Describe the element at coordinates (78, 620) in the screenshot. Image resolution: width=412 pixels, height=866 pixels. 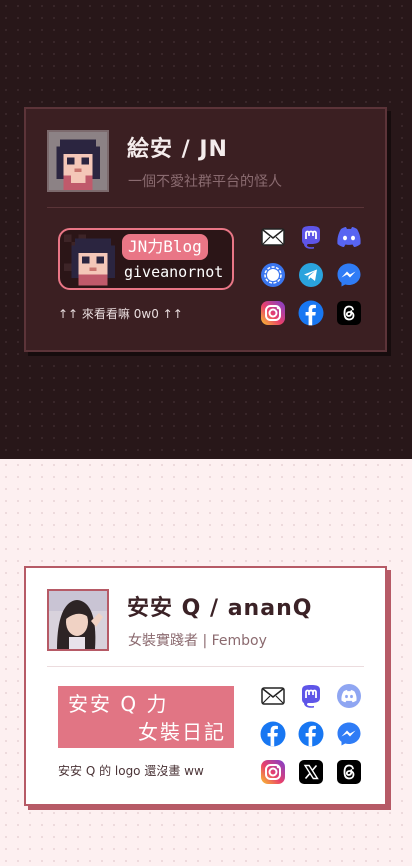
I see `profile-photo` at that location.